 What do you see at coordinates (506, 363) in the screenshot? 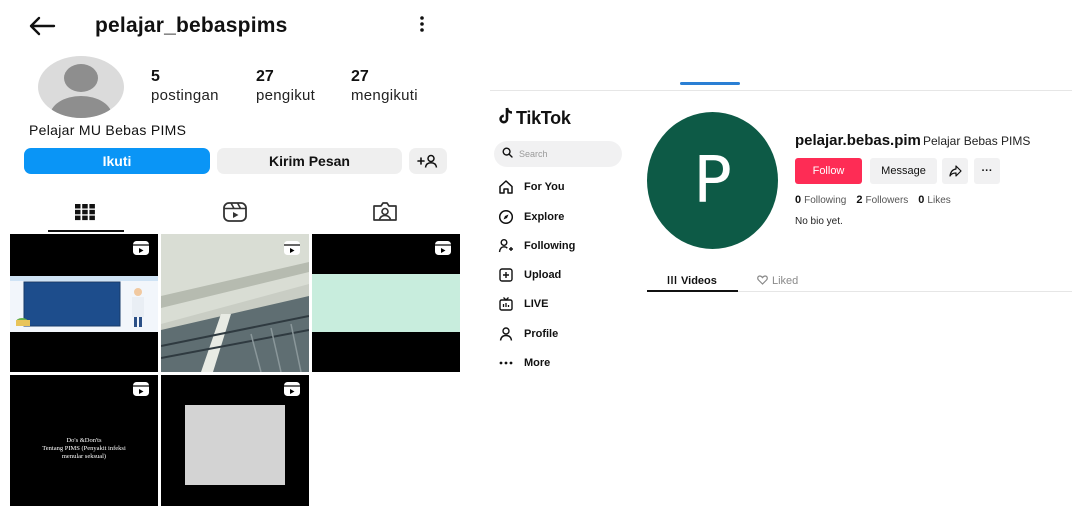
I see `more-dots-icon` at bounding box center [506, 363].